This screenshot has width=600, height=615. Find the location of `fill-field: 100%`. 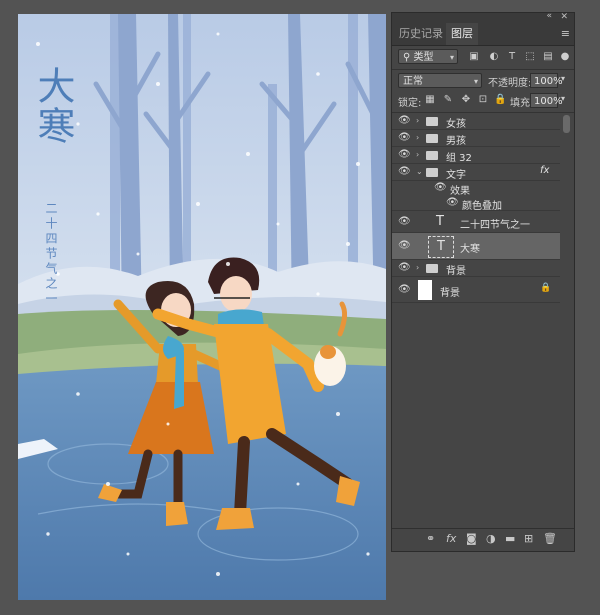

fill-field: 100% is located at coordinates (546, 100).